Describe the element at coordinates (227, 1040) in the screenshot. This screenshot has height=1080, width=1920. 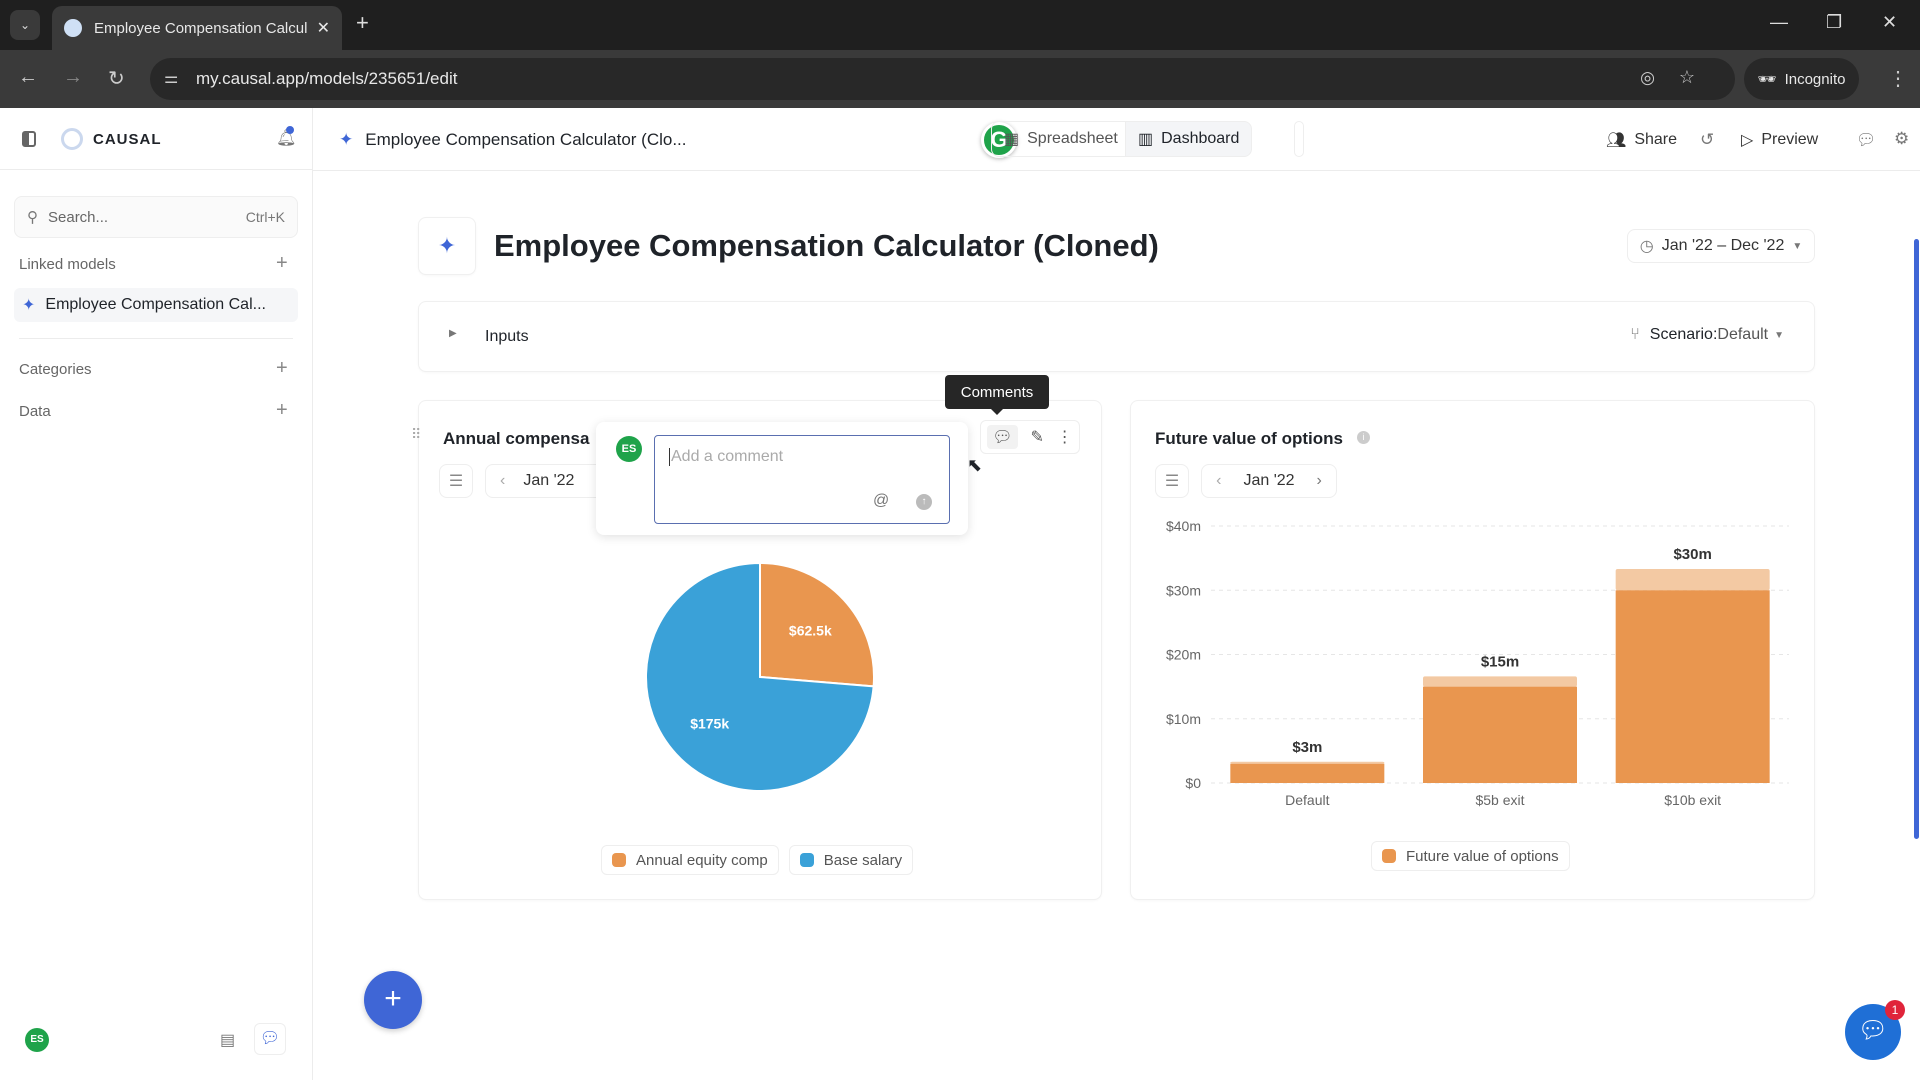
I see `docs-icon: ▤` at that location.